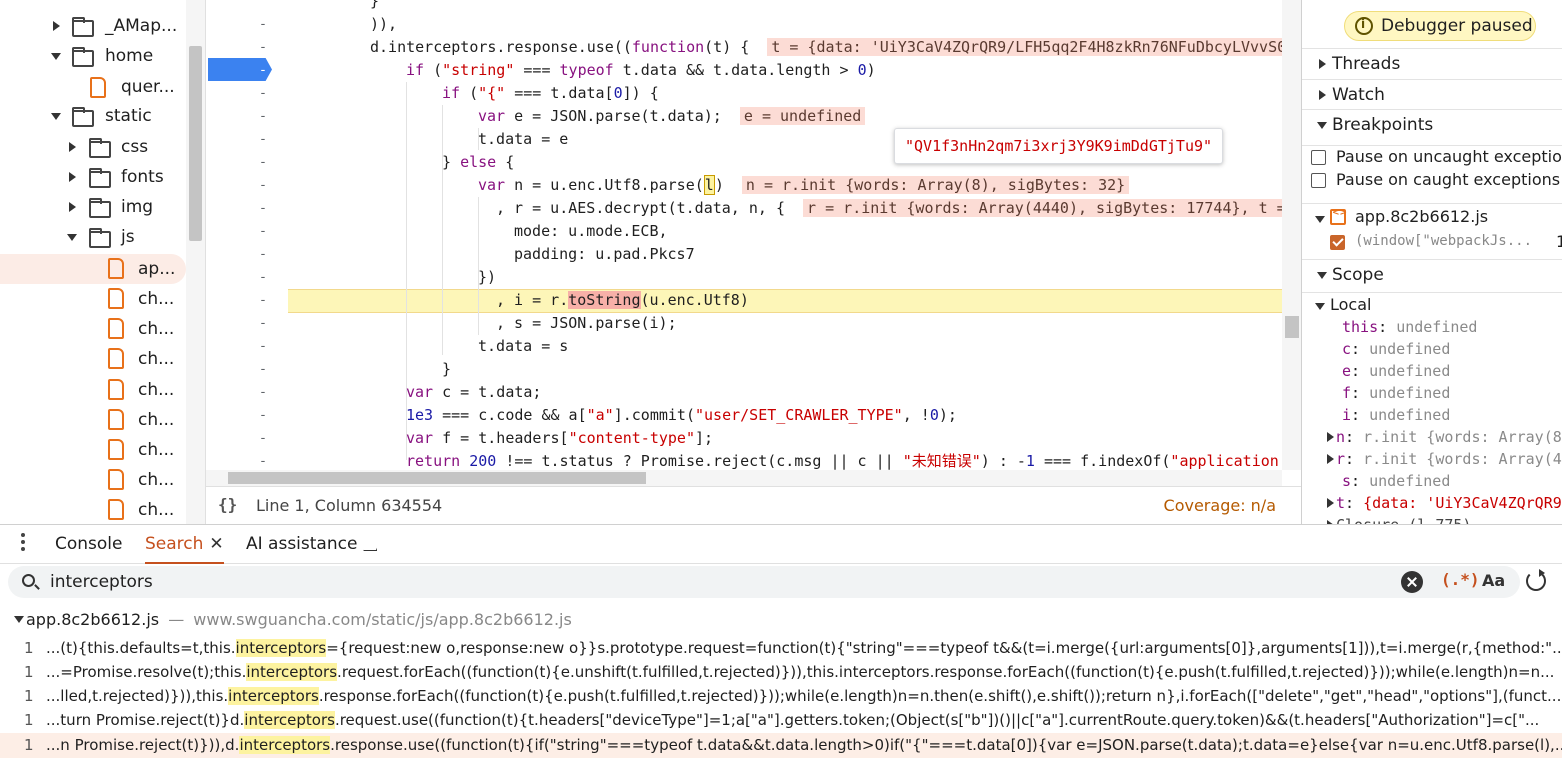 This screenshot has height=773, width=1562. Describe the element at coordinates (744, 478) in the screenshot. I see `editor-horizontal-scrollbar` at that location.